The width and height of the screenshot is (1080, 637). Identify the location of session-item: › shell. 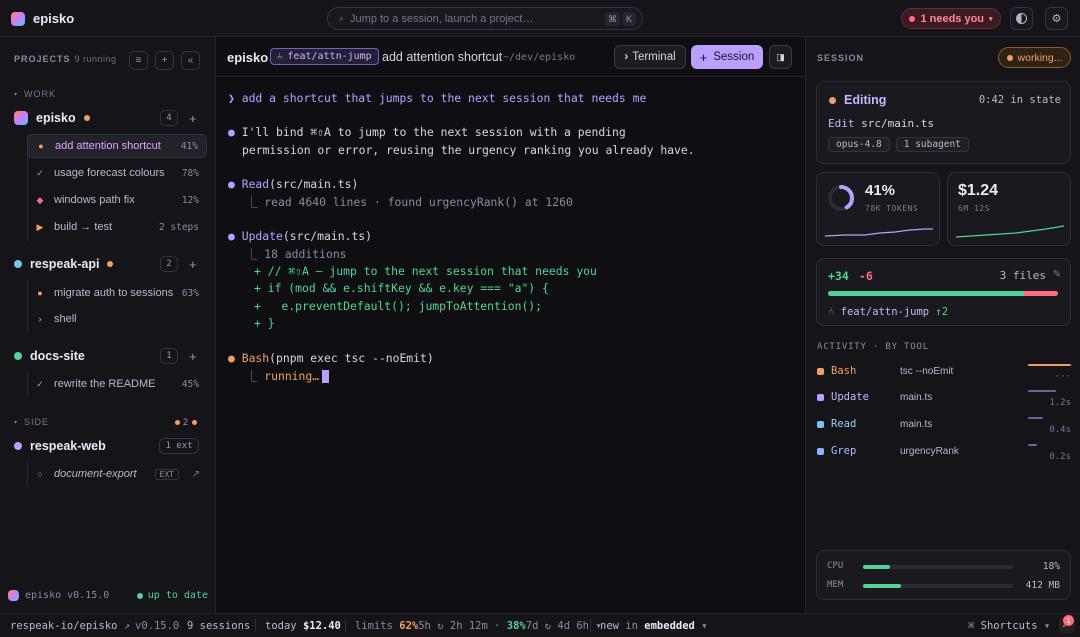
(117, 319).